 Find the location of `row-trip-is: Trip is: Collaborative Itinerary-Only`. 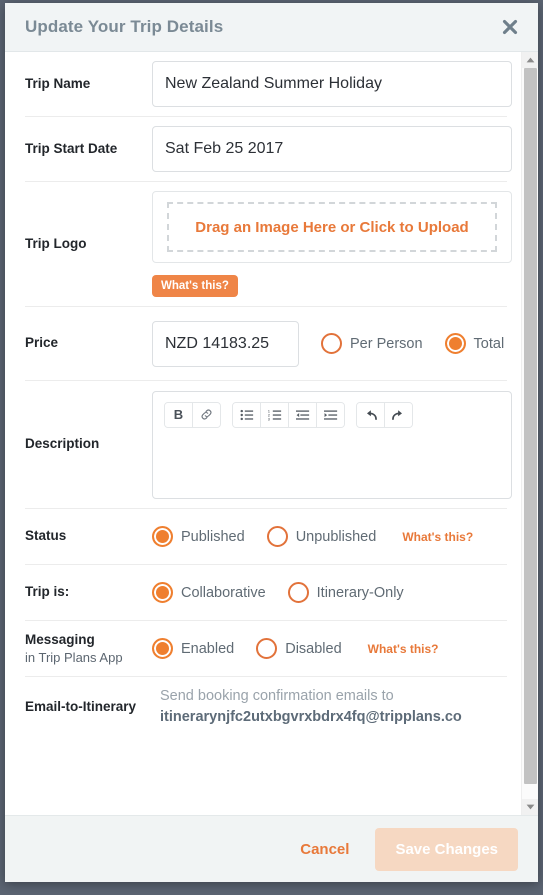

row-trip-is: Trip is: Collaborative Itinerary-Only is located at coordinates (266, 593).